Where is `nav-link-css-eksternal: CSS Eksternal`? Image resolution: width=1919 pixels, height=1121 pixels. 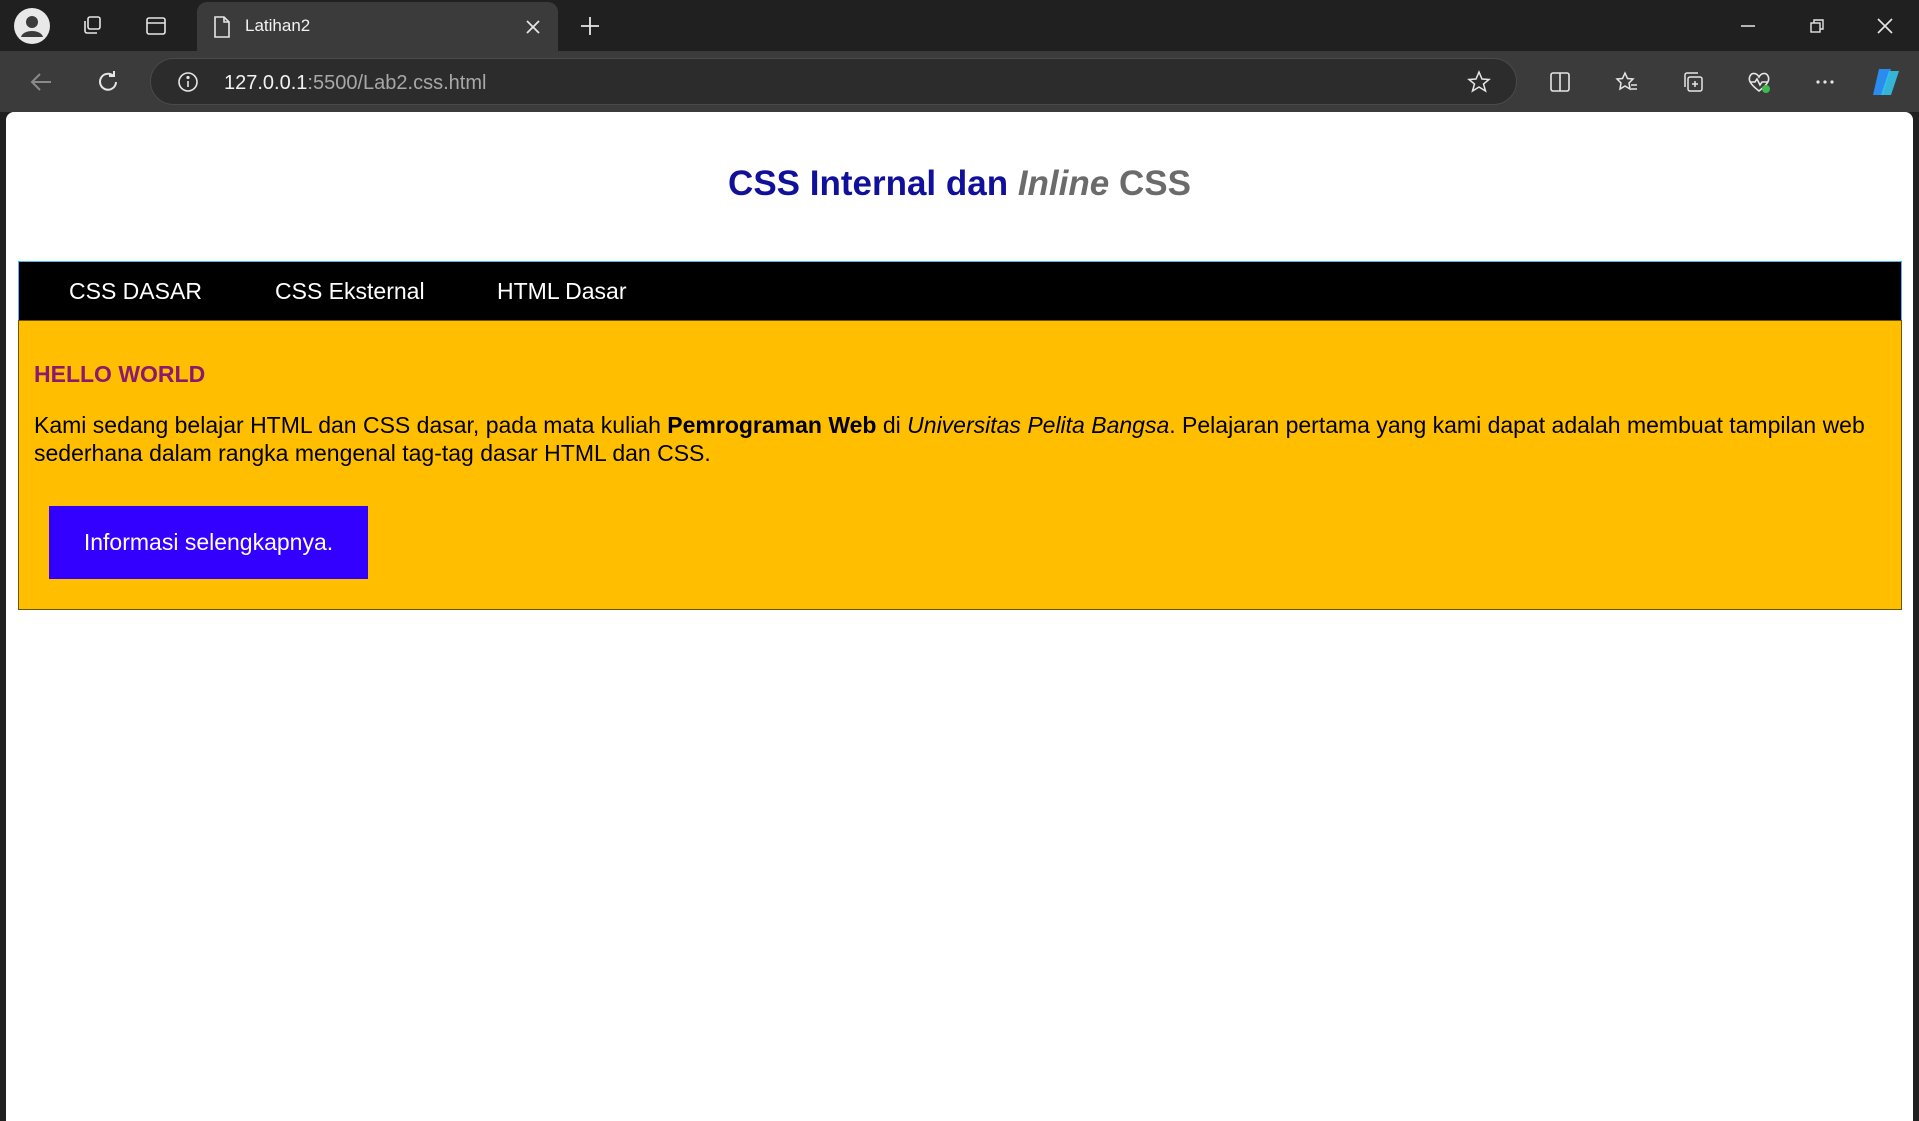
nav-link-css-eksternal: CSS Eksternal is located at coordinates (350, 291).